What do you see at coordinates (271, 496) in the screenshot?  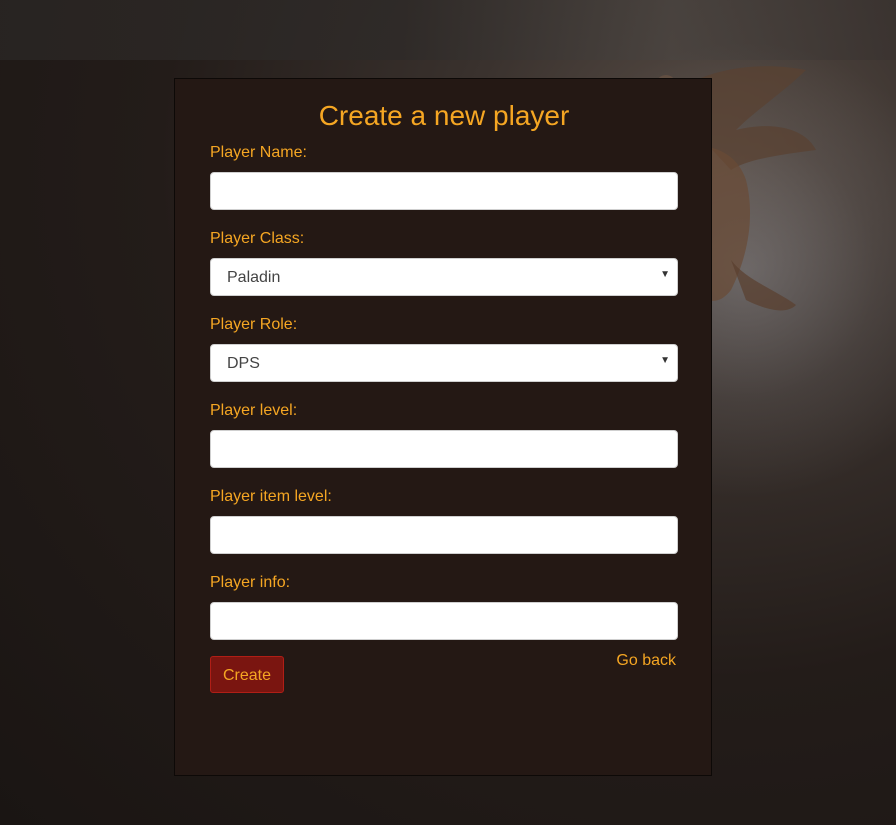 I see `player-item-level-label: Player item level:` at bounding box center [271, 496].